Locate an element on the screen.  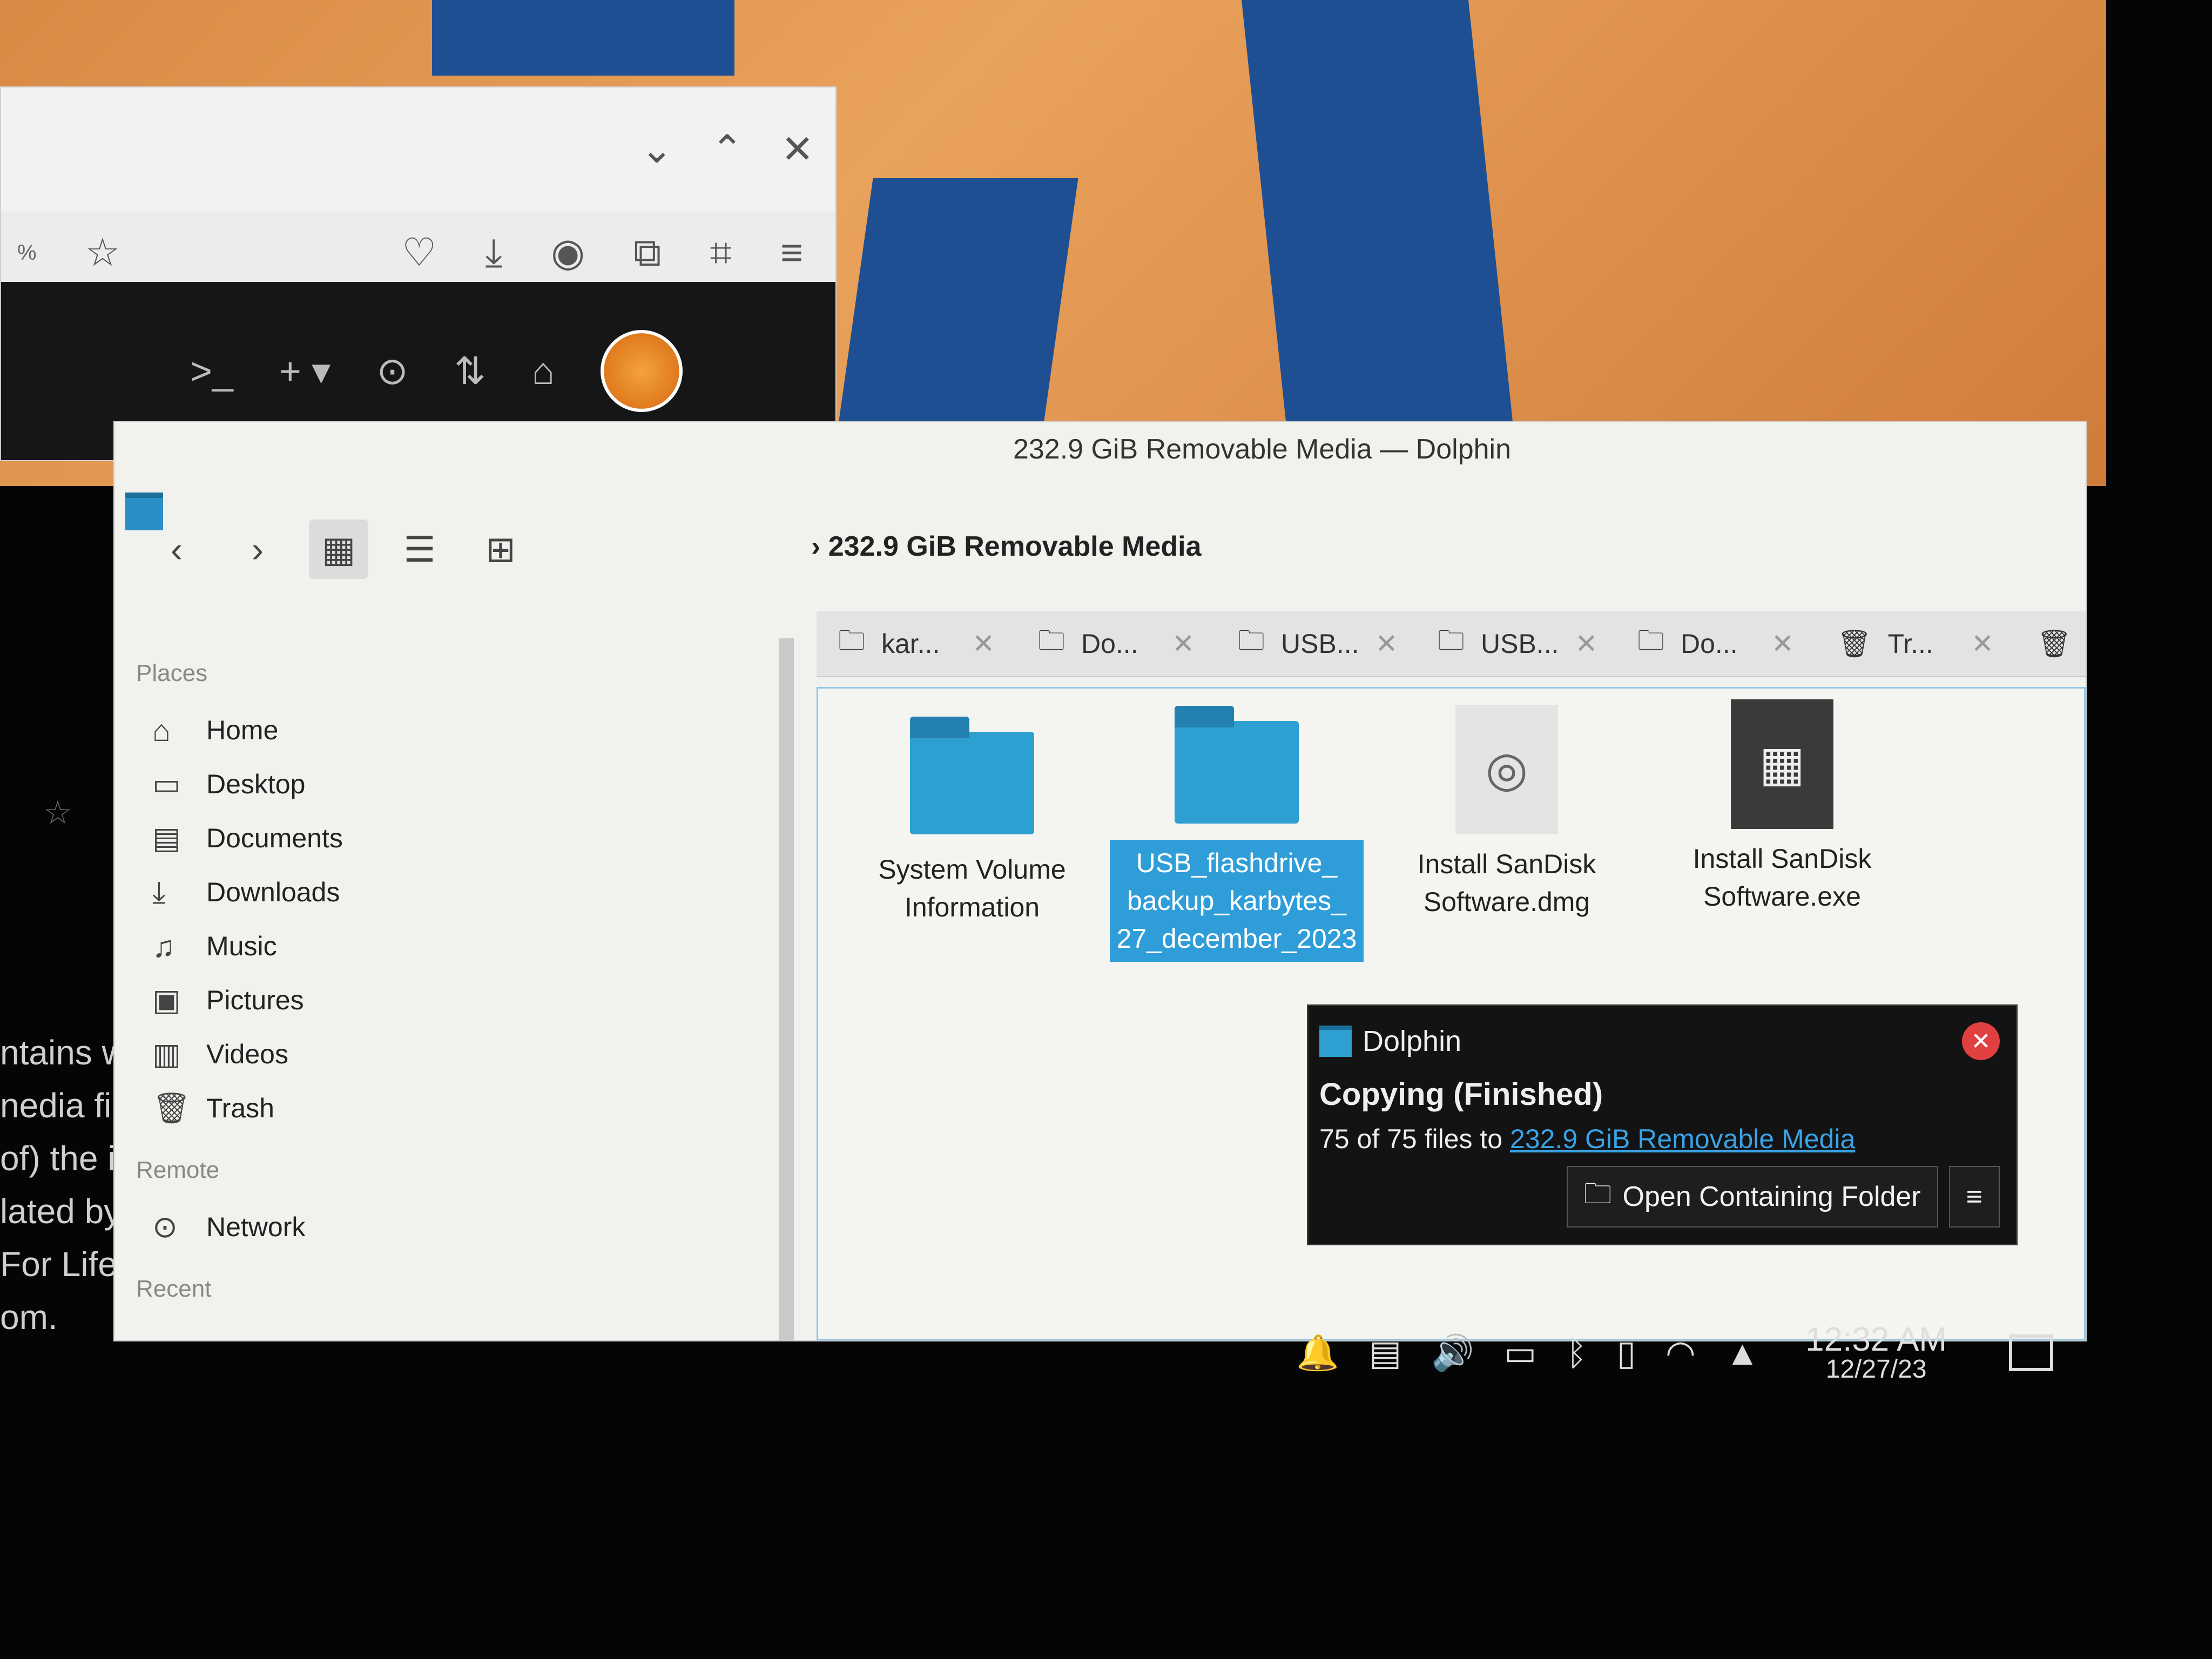
show-desktop-icon is located at coordinates (2031, 1352).